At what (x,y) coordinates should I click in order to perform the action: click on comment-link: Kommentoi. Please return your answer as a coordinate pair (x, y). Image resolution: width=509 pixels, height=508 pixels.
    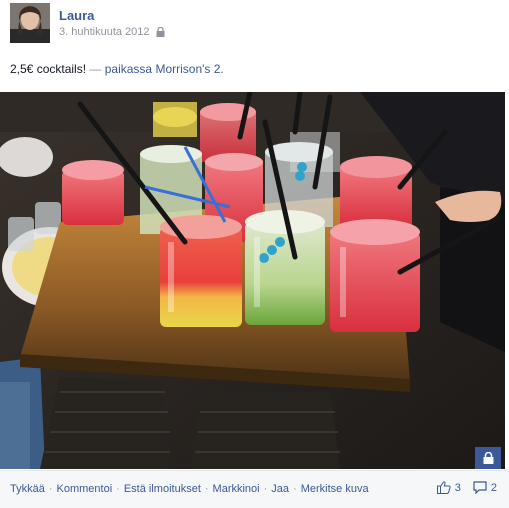
    Looking at the image, I should click on (85, 489).